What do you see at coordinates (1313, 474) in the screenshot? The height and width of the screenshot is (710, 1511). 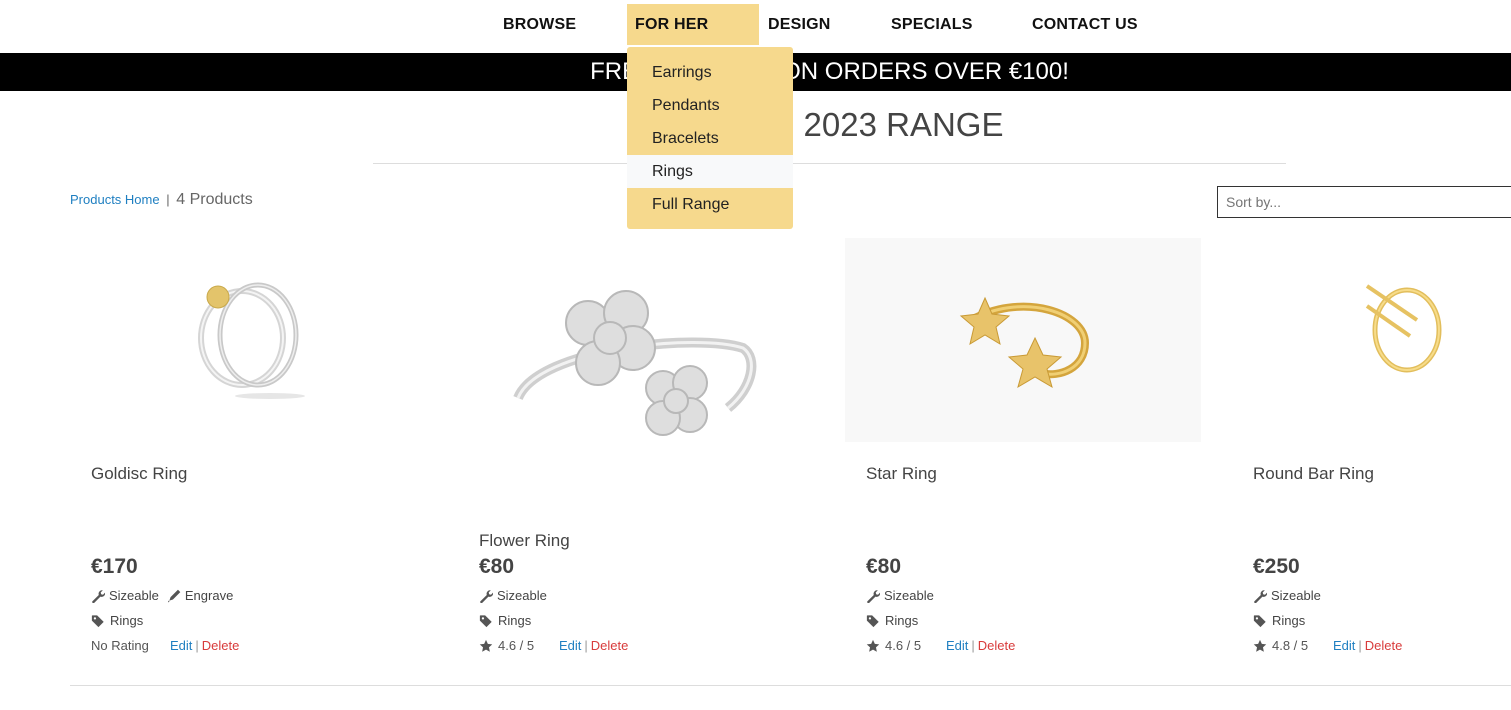 I see `product-name: Round Bar Ring` at bounding box center [1313, 474].